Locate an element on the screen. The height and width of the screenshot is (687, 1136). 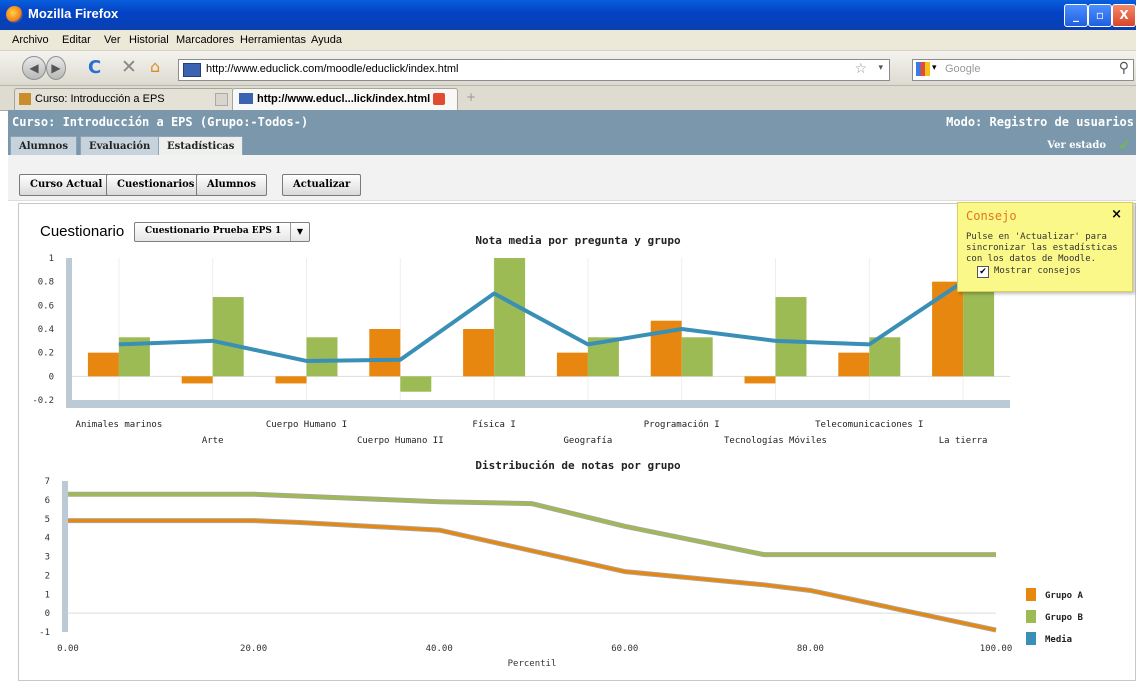
y-tick-label: -1 is located at coordinates (44, 633).